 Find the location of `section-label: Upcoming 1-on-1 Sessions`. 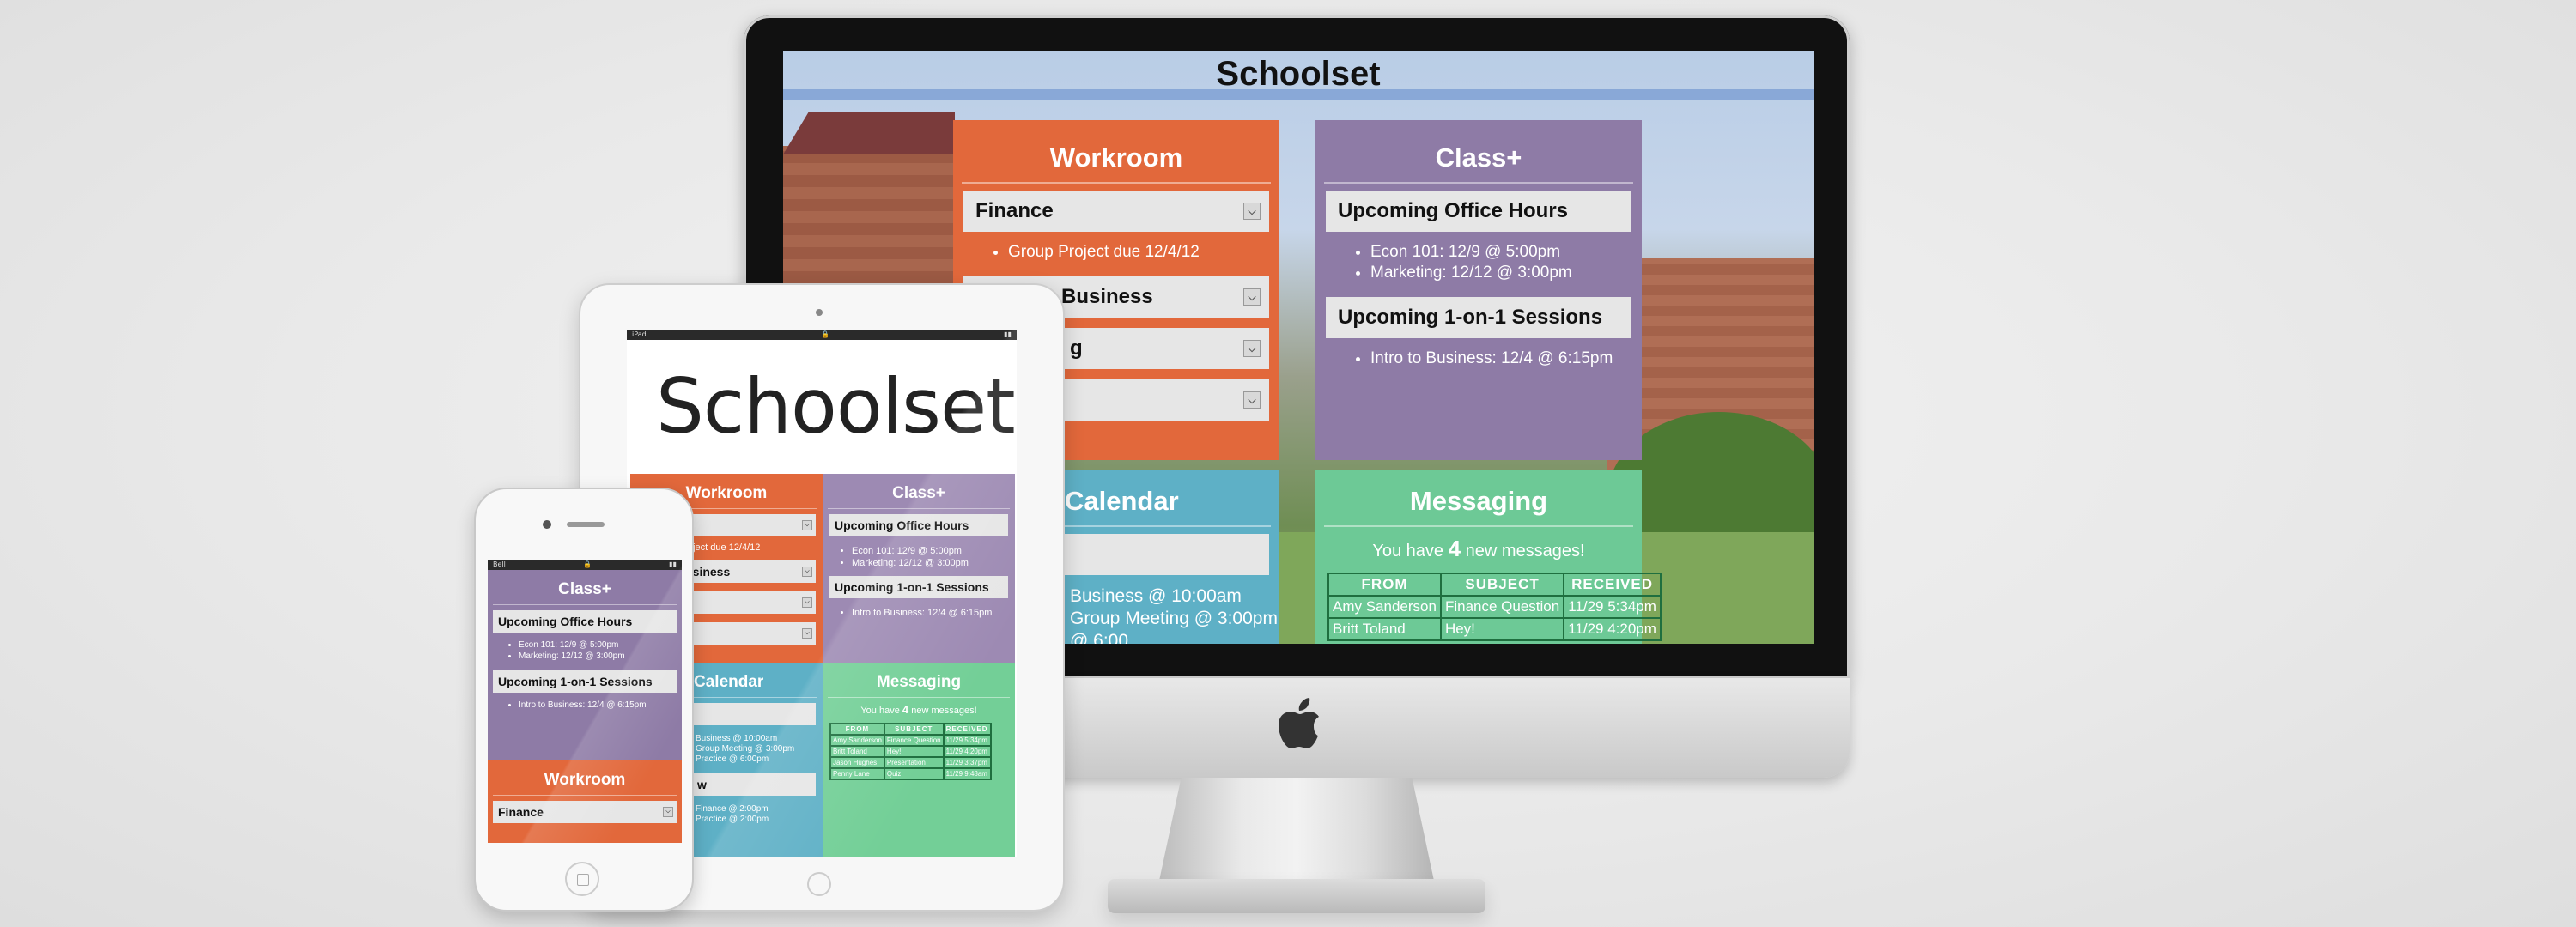

section-label: Upcoming 1-on-1 Sessions is located at coordinates (1470, 317).